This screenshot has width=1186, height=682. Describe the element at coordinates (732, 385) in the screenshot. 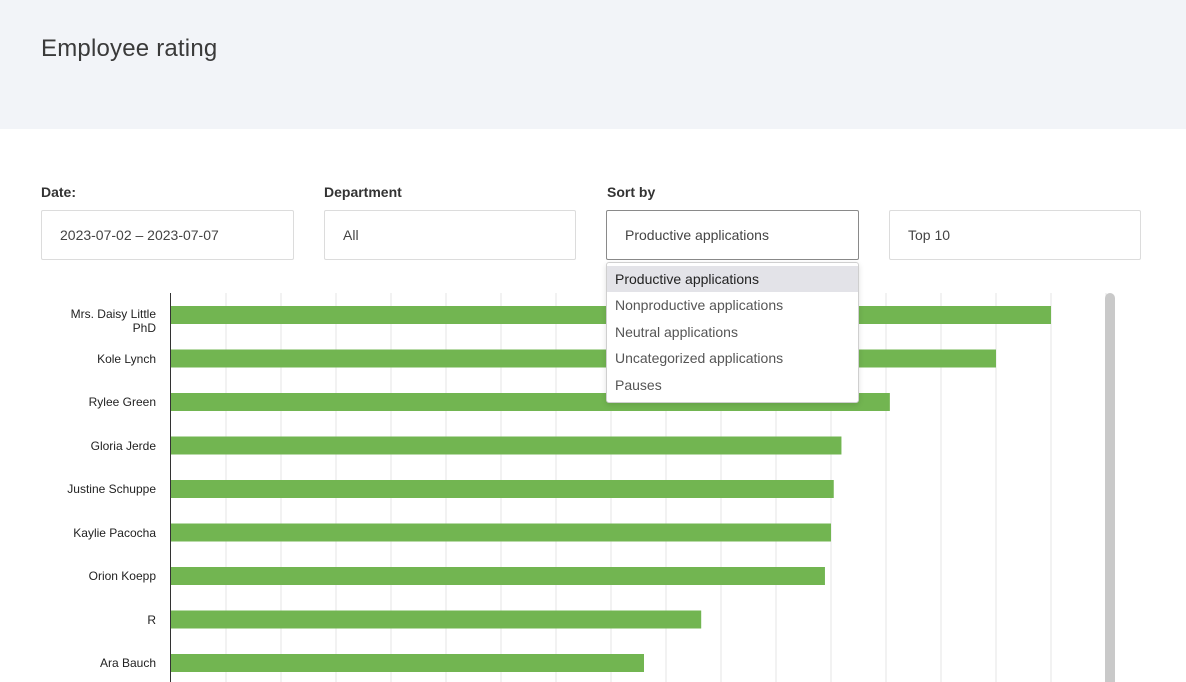

I see `sort-option-pauses: Pauses` at that location.